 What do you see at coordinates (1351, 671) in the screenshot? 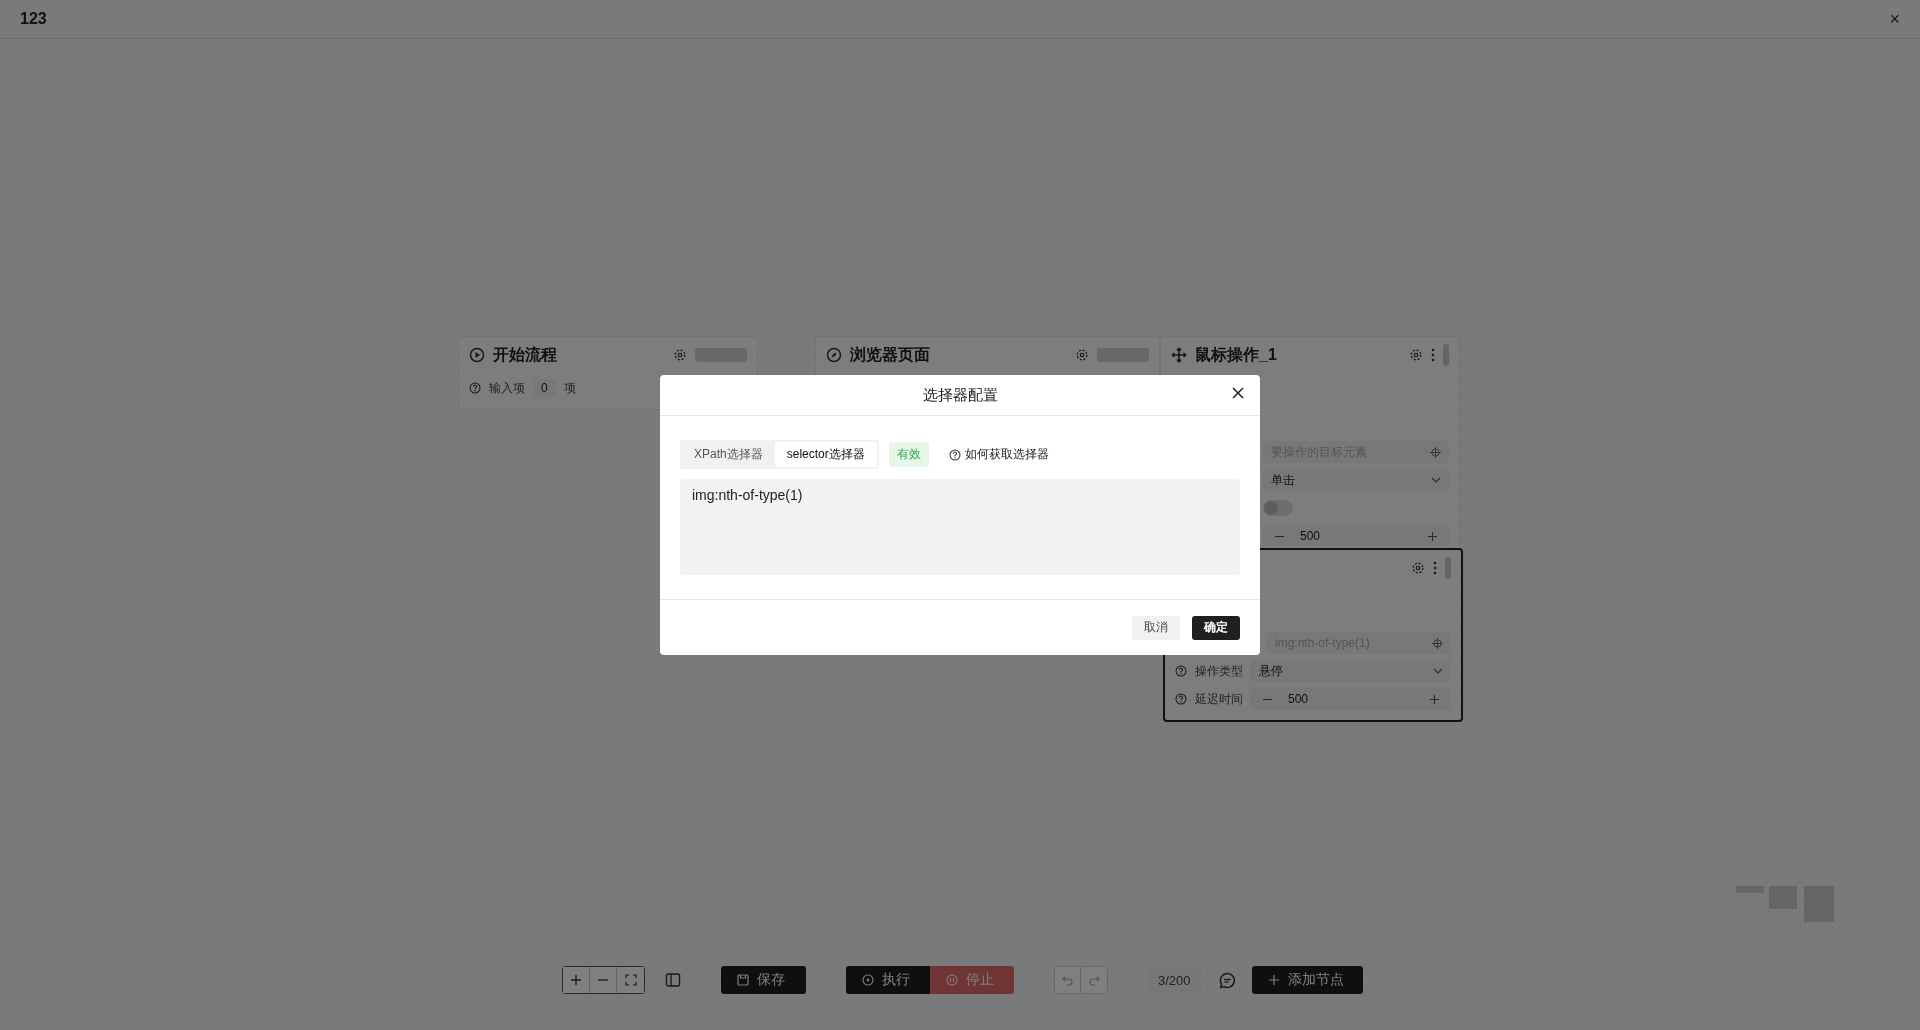
I see `select-field: 悬停` at bounding box center [1351, 671].